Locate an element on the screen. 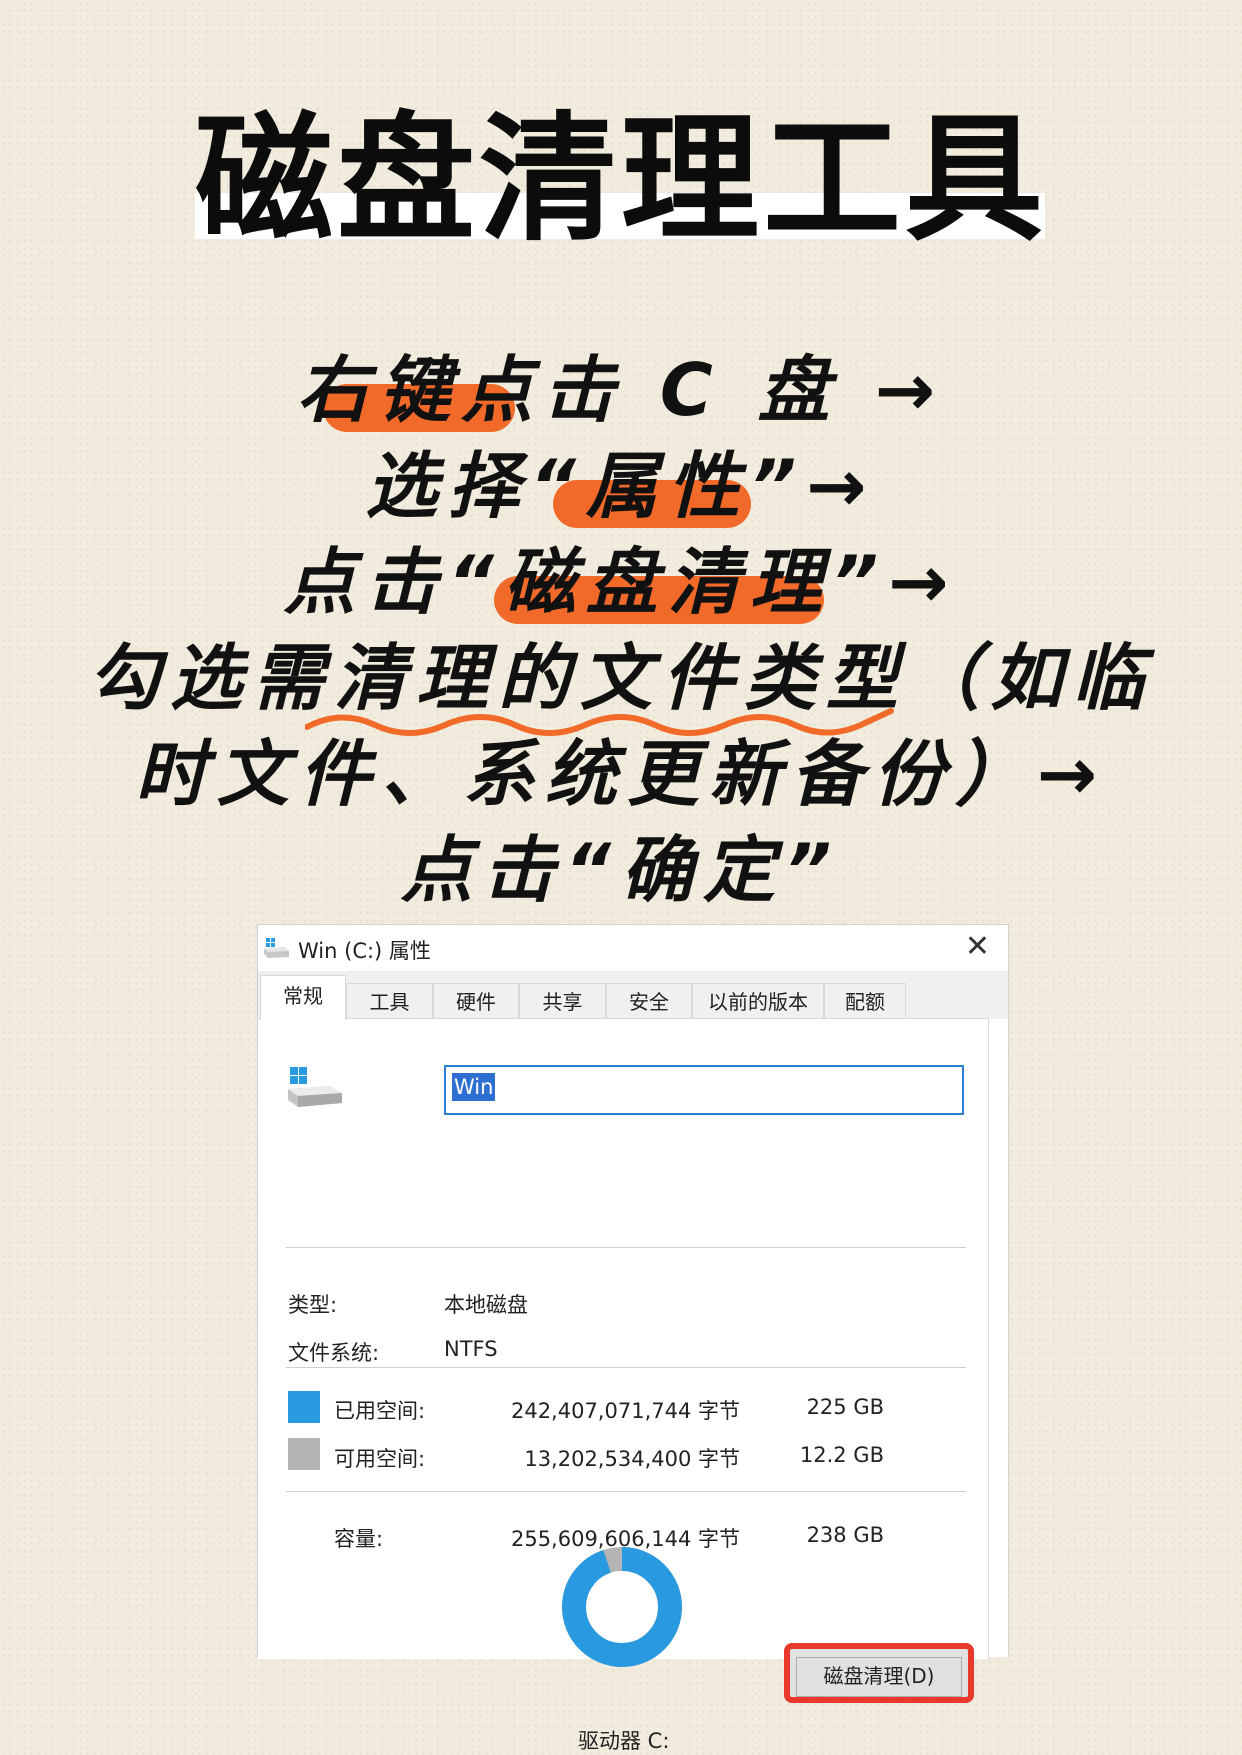 The height and width of the screenshot is (1755, 1242). close-icon: ✕ is located at coordinates (977, 946).